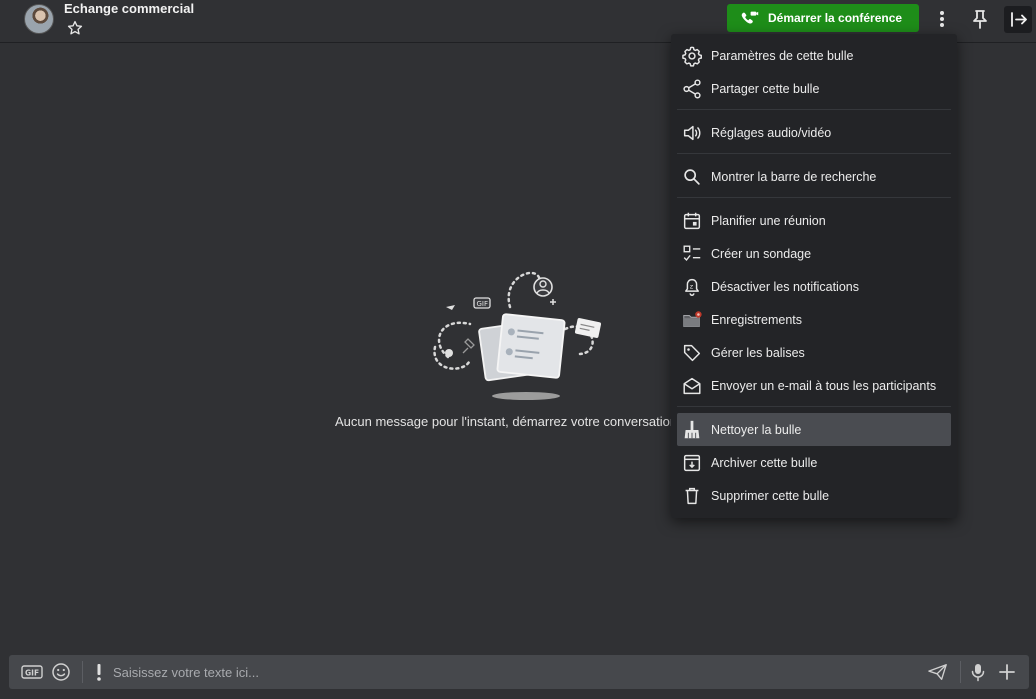 Image resolution: width=1036 pixels, height=699 pixels. What do you see at coordinates (692, 430) in the screenshot?
I see `broom-icon` at bounding box center [692, 430].